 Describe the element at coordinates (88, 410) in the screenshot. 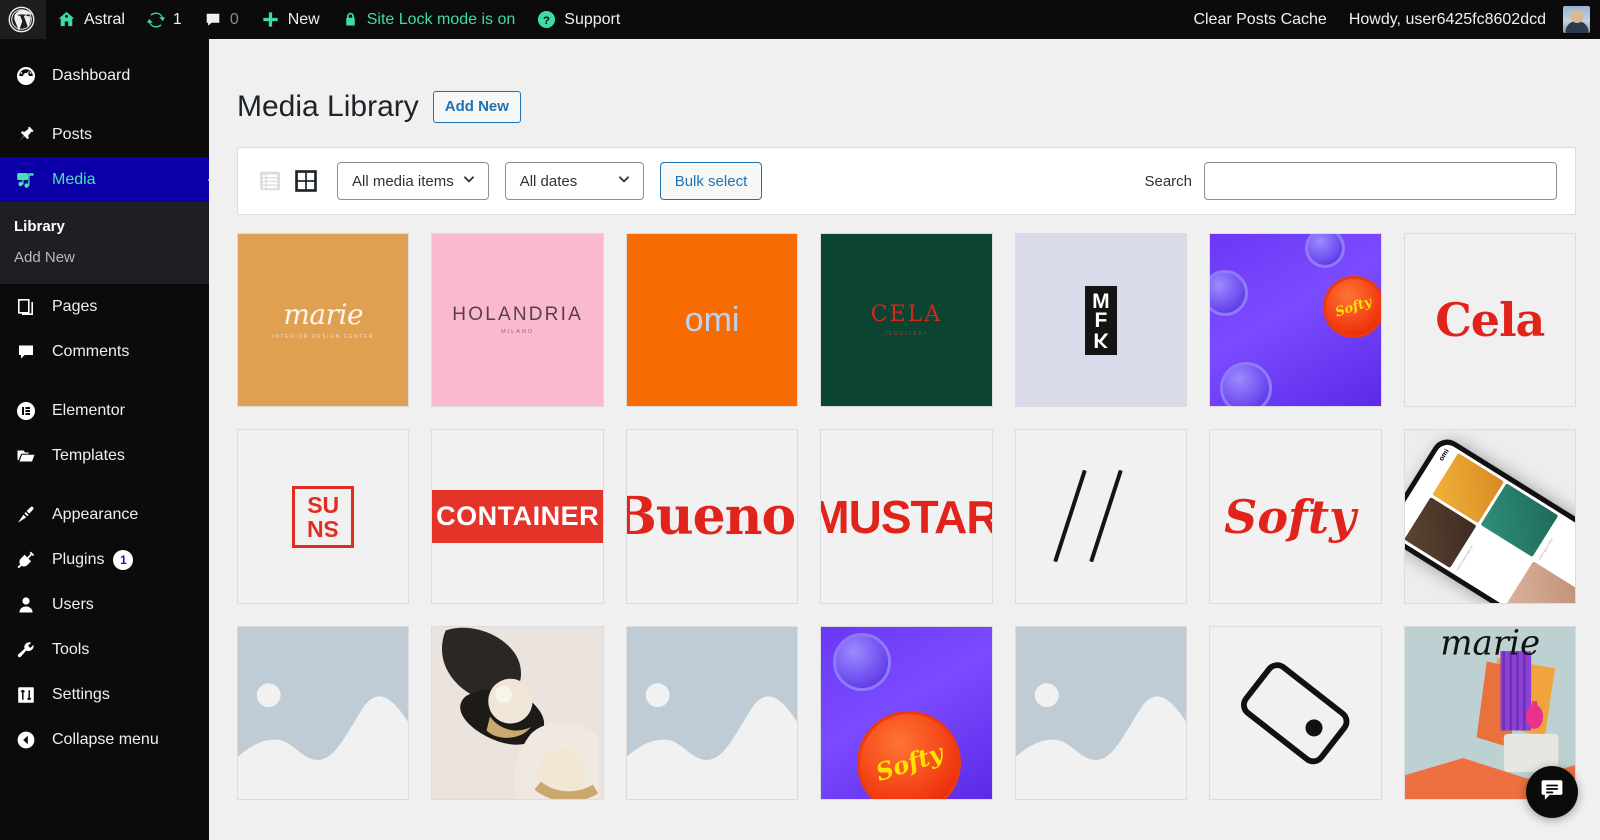

I see `sidebar-item-label: Elementor` at that location.